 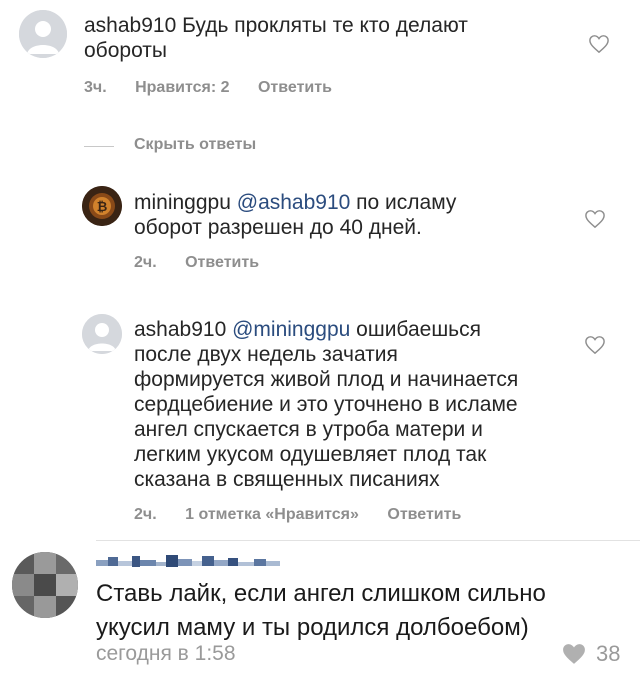 I want to click on comment-text: по исламу, so click(x=406, y=202).